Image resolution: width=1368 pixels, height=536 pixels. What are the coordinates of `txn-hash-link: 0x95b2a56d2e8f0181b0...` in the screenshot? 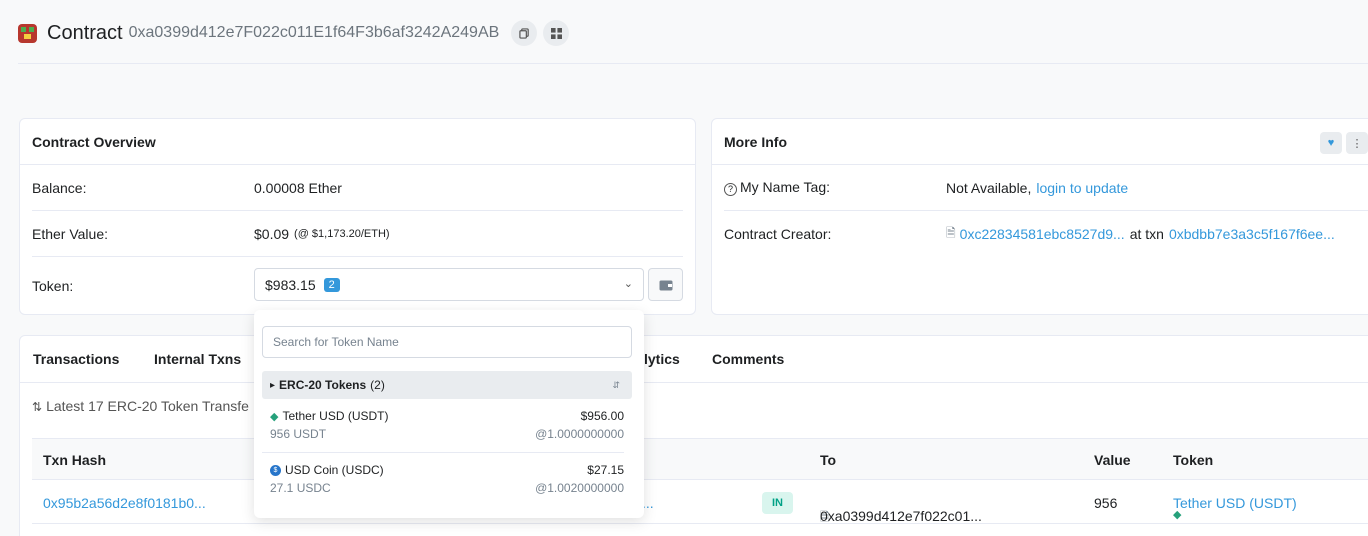 It's located at (124, 503).